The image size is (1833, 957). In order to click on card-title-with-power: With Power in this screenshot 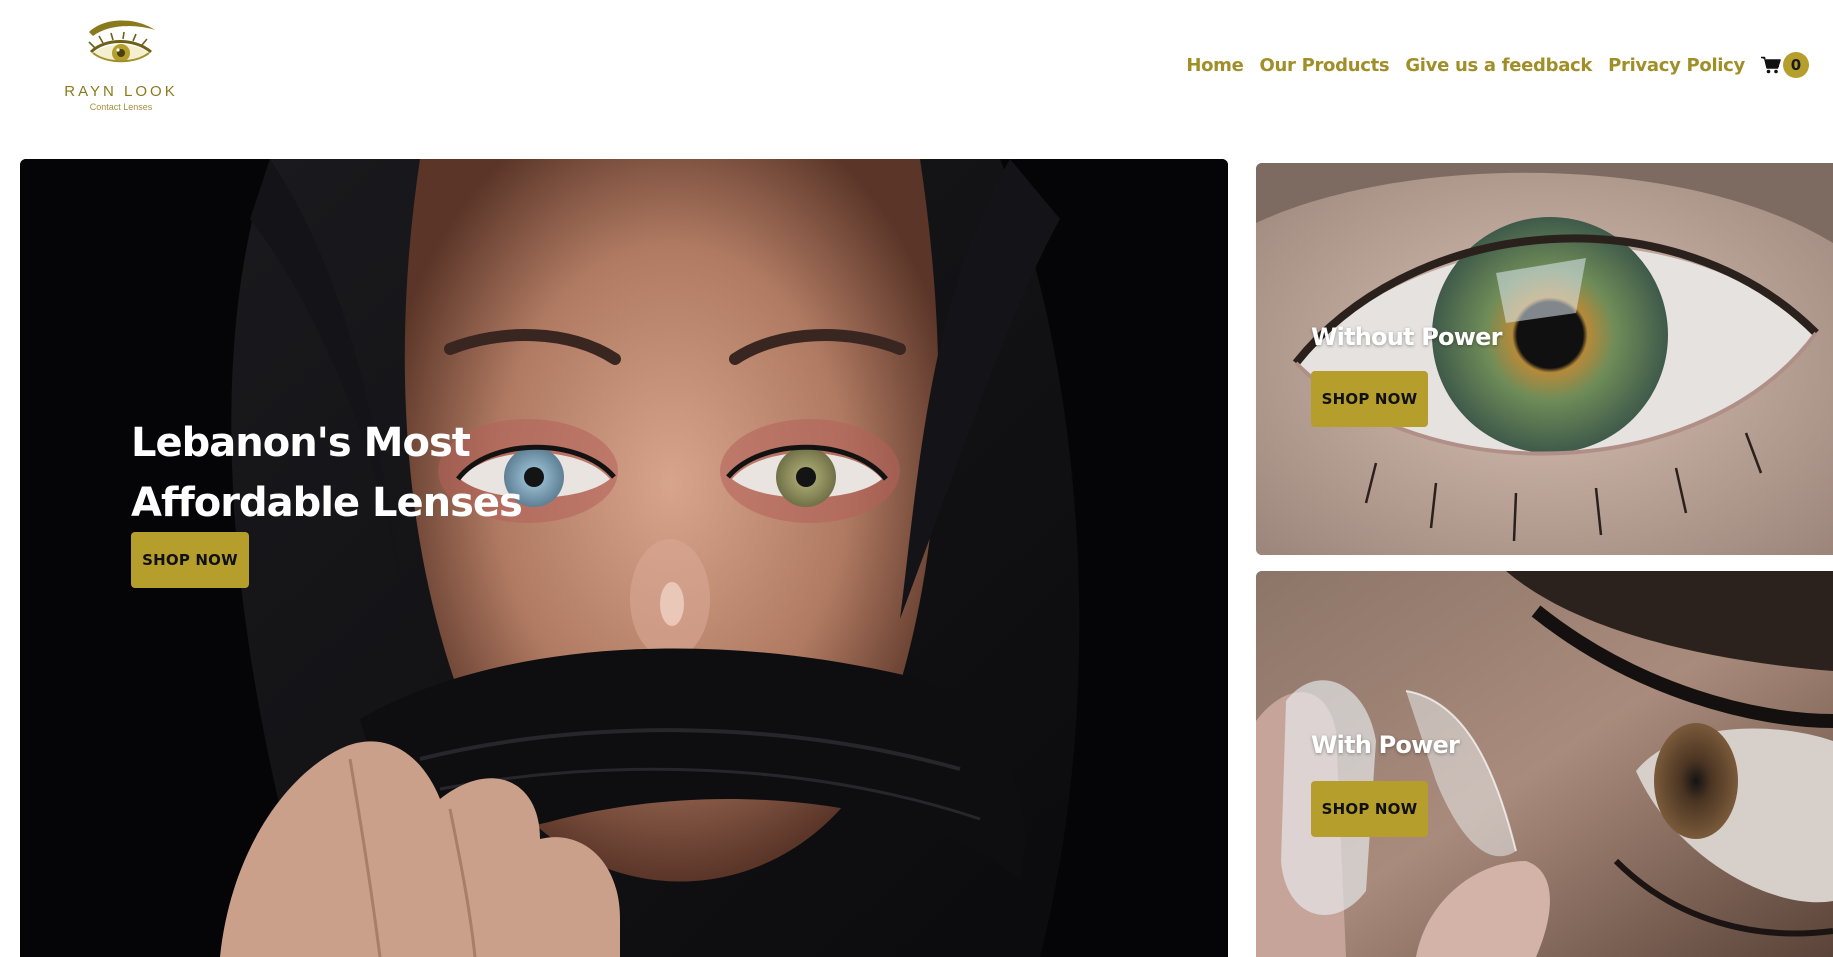, I will do `click(1385, 745)`.